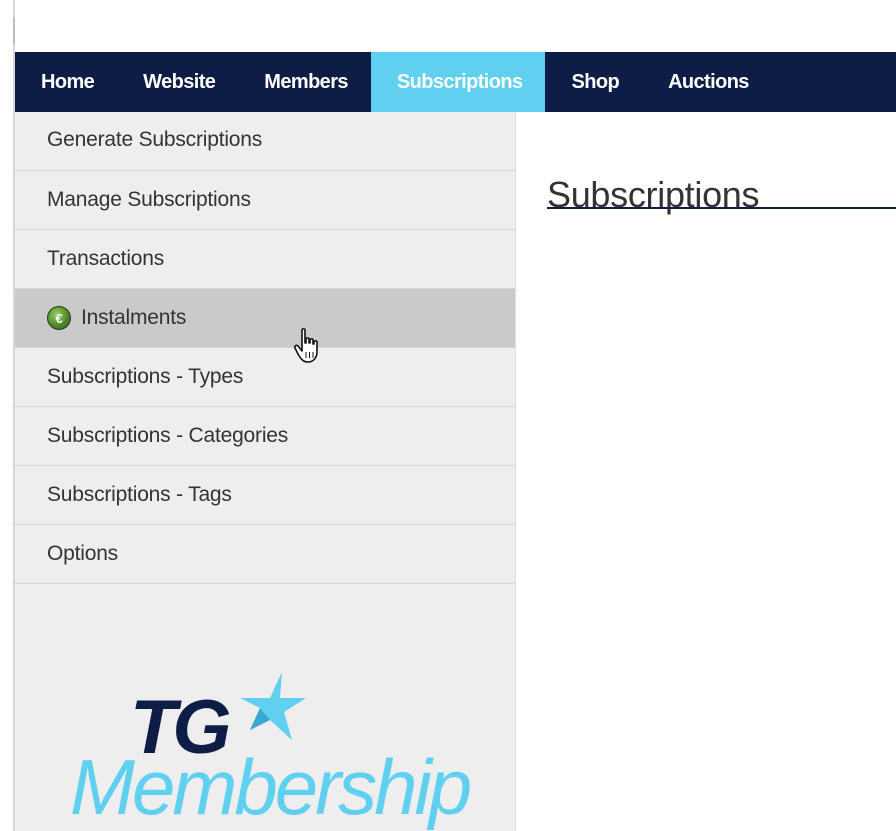 The image size is (896, 831). Describe the element at coordinates (82, 553) in the screenshot. I see `sidebar-item-label: Options` at that location.